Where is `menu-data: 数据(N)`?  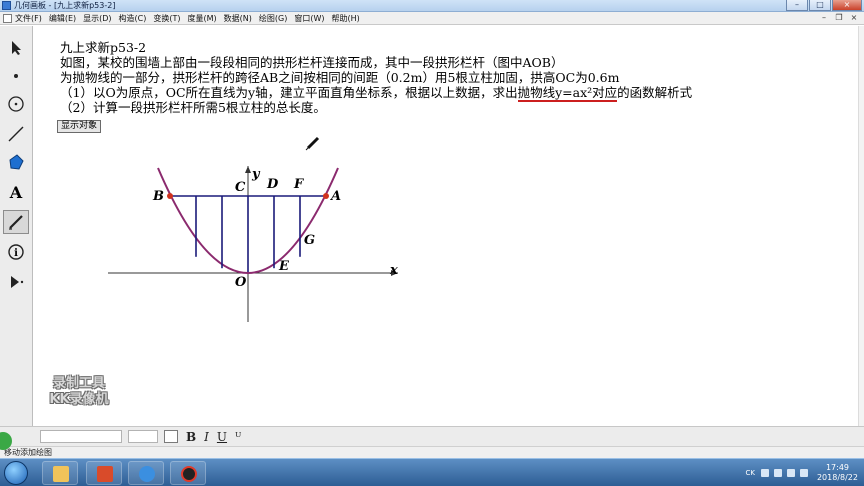
menu-data: 数据(N) is located at coordinates (238, 18).